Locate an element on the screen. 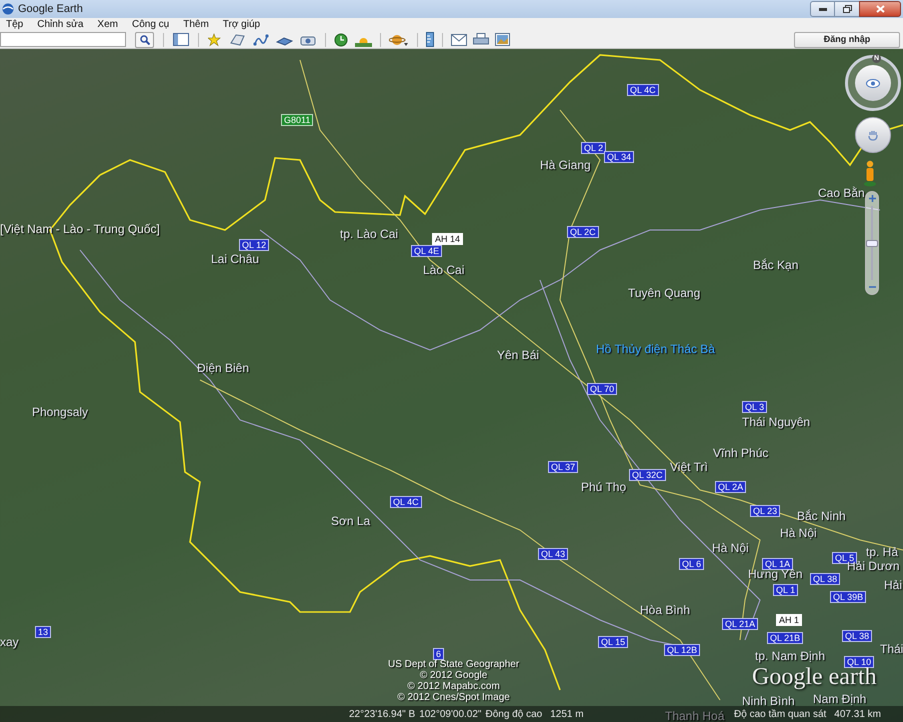  place-label: Nam Định is located at coordinates (839, 699).